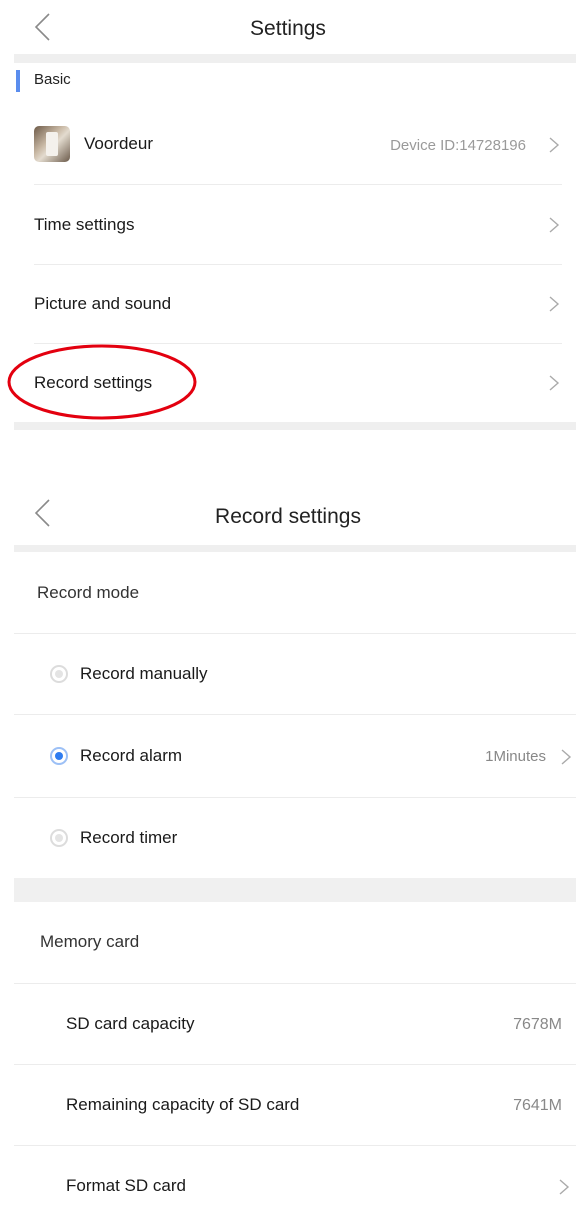 The height and width of the screenshot is (1228, 576). Describe the element at coordinates (295, 144) in the screenshot. I see `device-row: Voordeur Device ID:14728196` at that location.